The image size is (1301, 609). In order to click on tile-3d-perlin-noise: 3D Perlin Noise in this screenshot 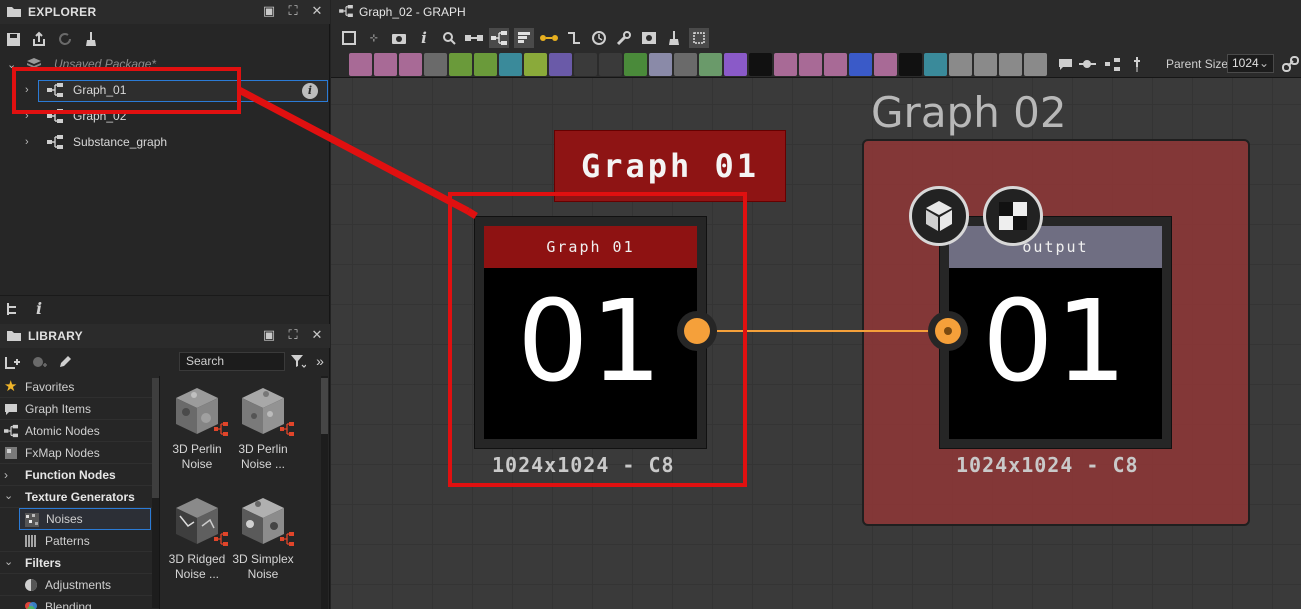, I will do `click(197, 429)`.